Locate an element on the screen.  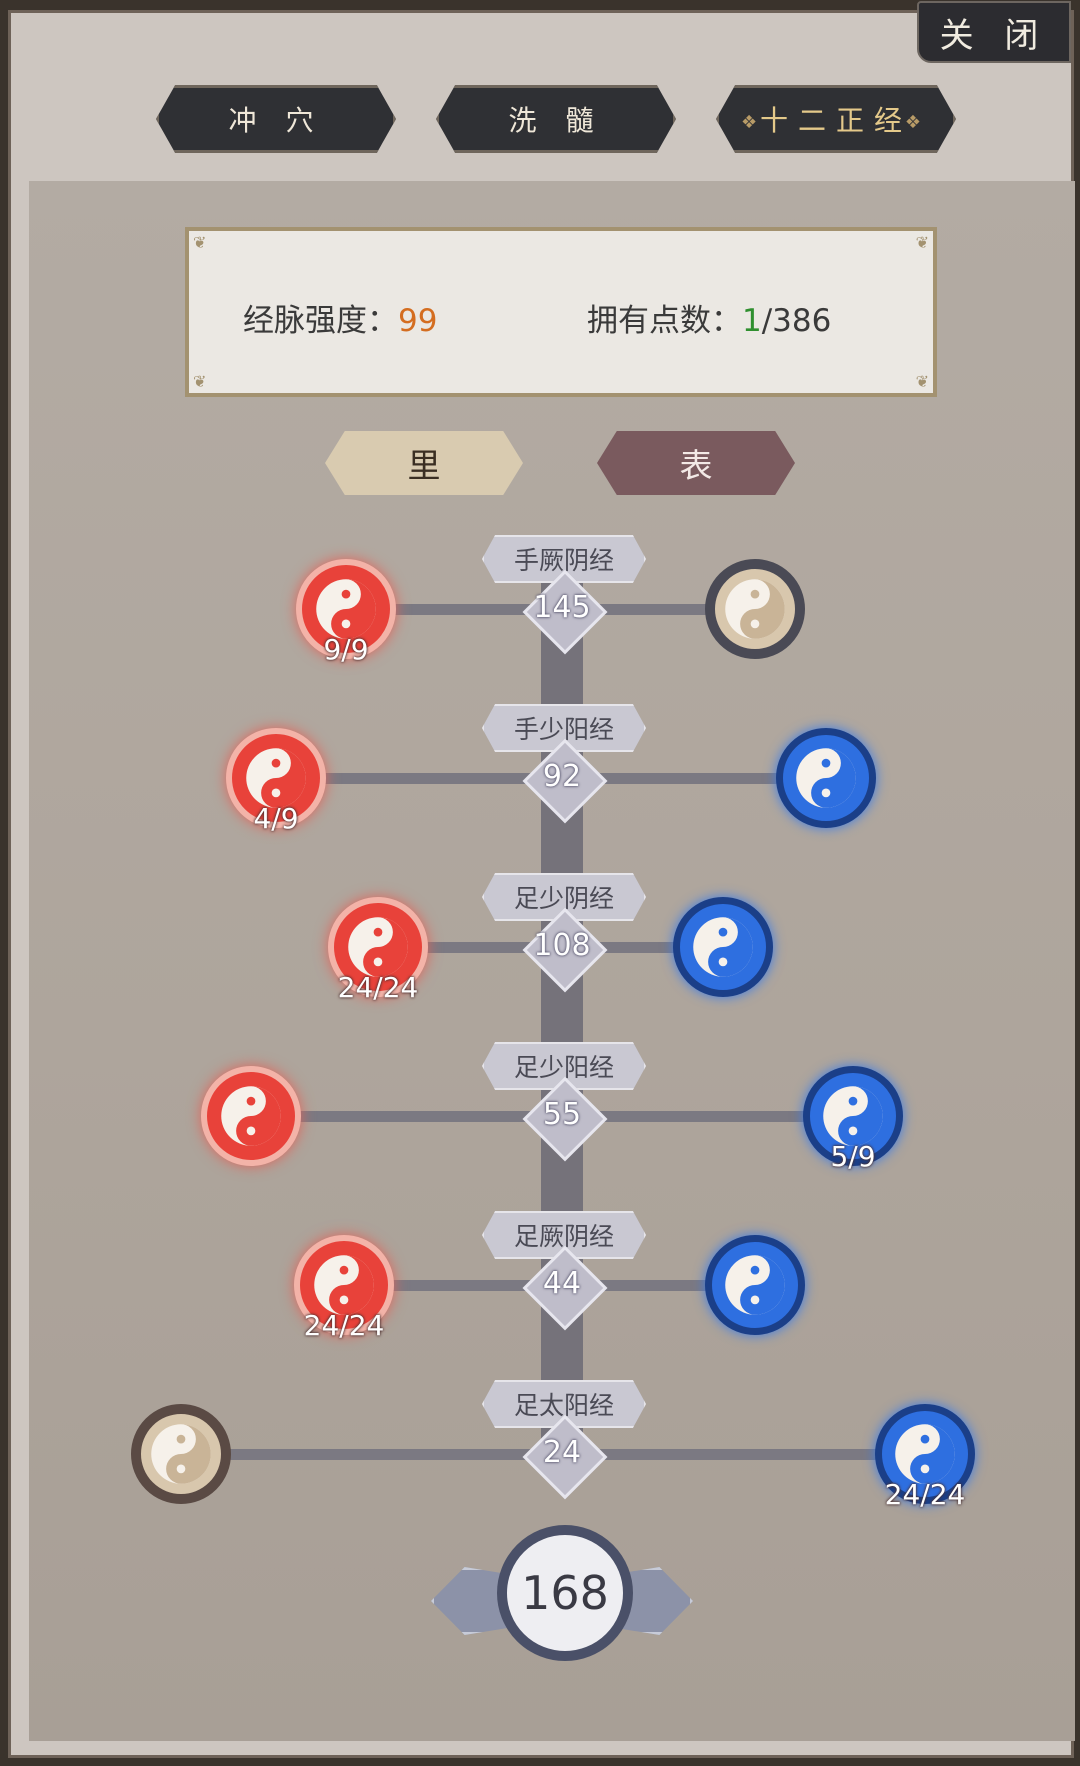
points-current: 1 is located at coordinates (752, 321).